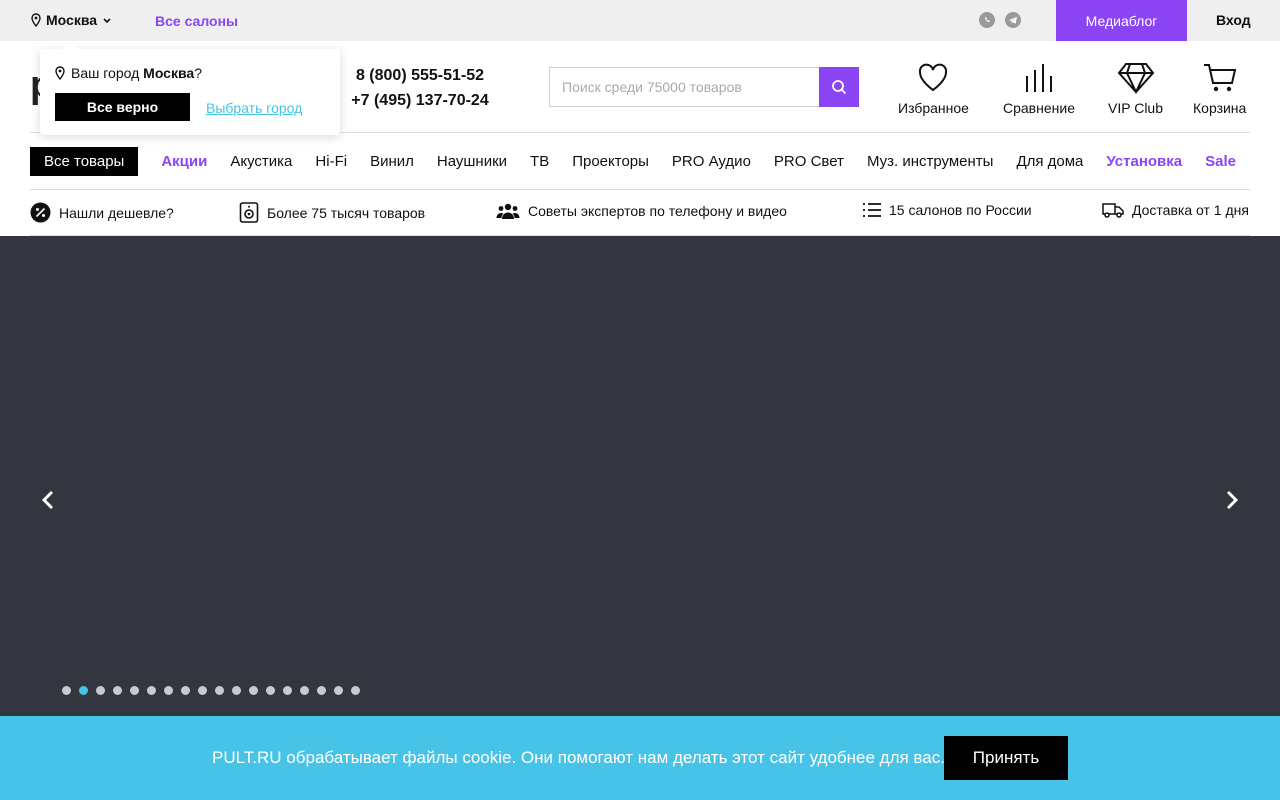 This screenshot has height=800, width=1280. Describe the element at coordinates (122, 107) in the screenshot. I see `city-confirm-button: Все верно` at that location.